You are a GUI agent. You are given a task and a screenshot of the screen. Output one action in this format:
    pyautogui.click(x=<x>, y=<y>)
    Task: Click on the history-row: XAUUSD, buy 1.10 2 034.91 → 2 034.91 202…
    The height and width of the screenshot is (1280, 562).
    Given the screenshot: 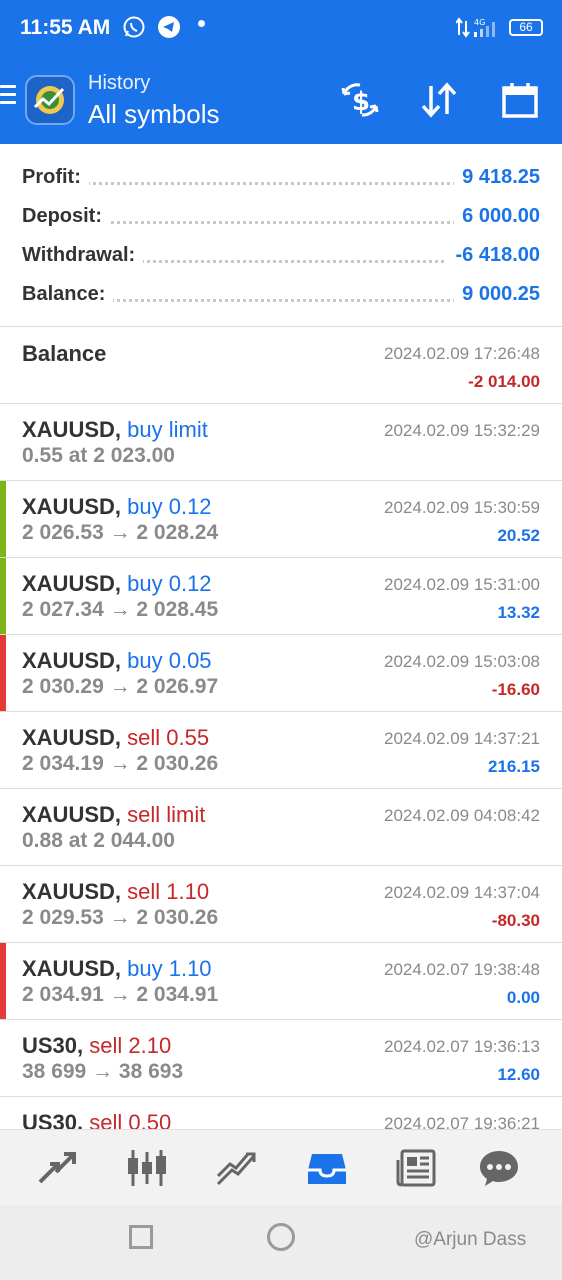 What is the action you would take?
    pyautogui.click(x=281, y=981)
    